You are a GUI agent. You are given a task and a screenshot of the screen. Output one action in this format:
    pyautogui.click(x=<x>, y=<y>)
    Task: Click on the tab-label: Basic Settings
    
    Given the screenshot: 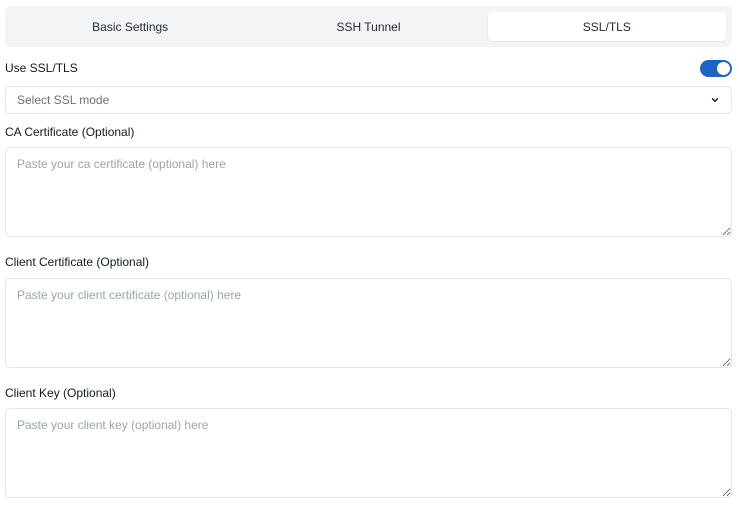 What is the action you would take?
    pyautogui.click(x=130, y=26)
    